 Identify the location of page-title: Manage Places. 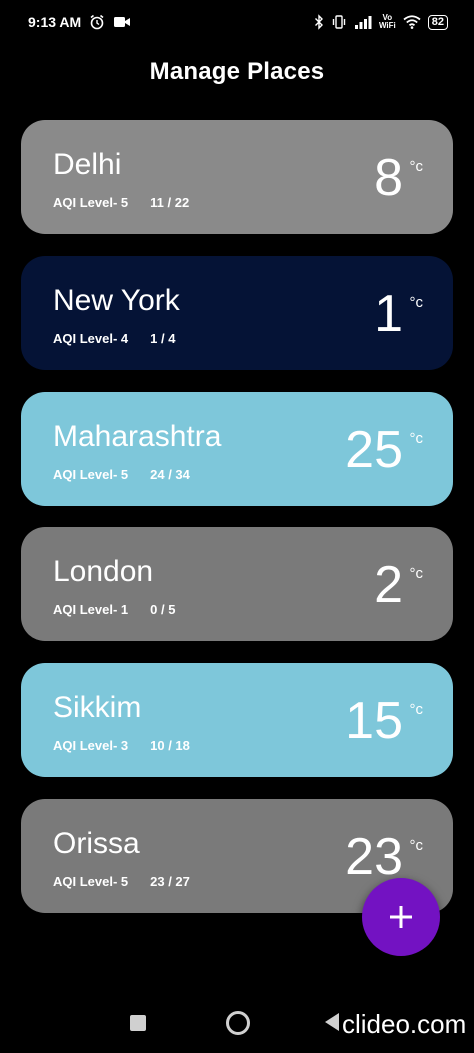
(237, 71).